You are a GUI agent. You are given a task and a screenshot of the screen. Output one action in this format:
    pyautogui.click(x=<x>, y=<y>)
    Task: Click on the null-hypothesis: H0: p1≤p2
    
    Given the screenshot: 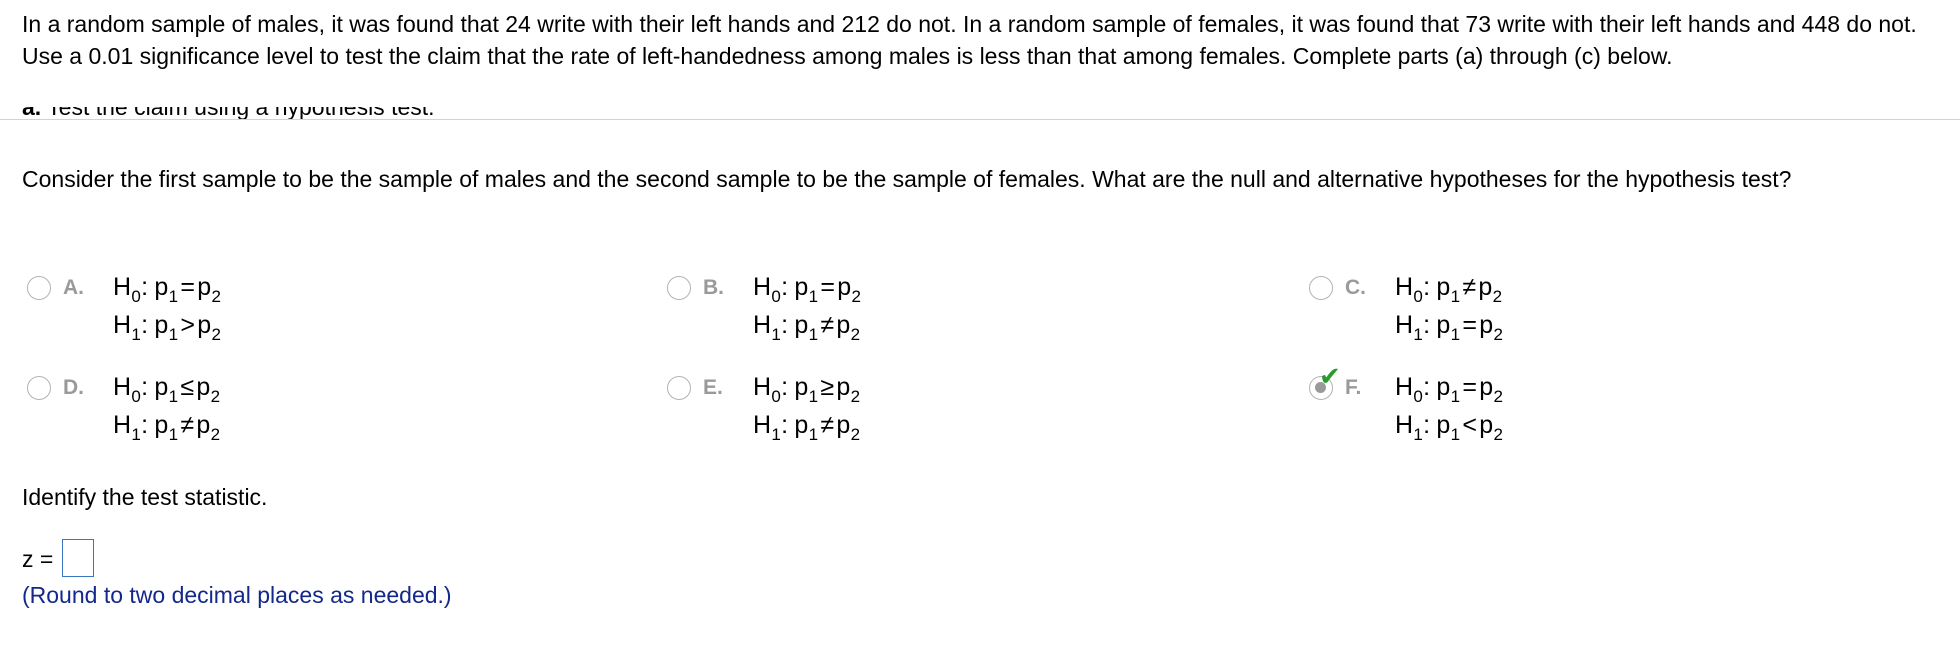 What is the action you would take?
    pyautogui.click(x=166, y=389)
    